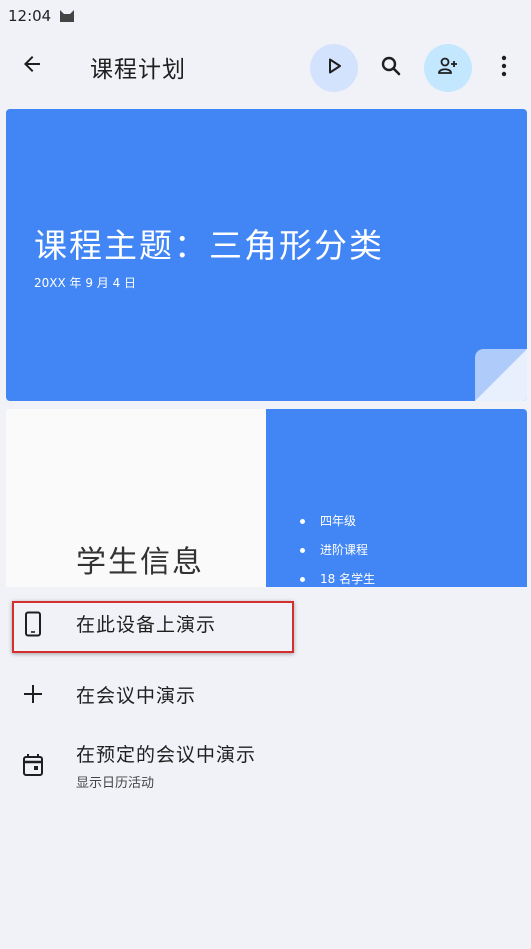 Image resolution: width=531 pixels, height=949 pixels. Describe the element at coordinates (209, 245) in the screenshot. I see `slide-title: 课程主题：三角形分类` at that location.